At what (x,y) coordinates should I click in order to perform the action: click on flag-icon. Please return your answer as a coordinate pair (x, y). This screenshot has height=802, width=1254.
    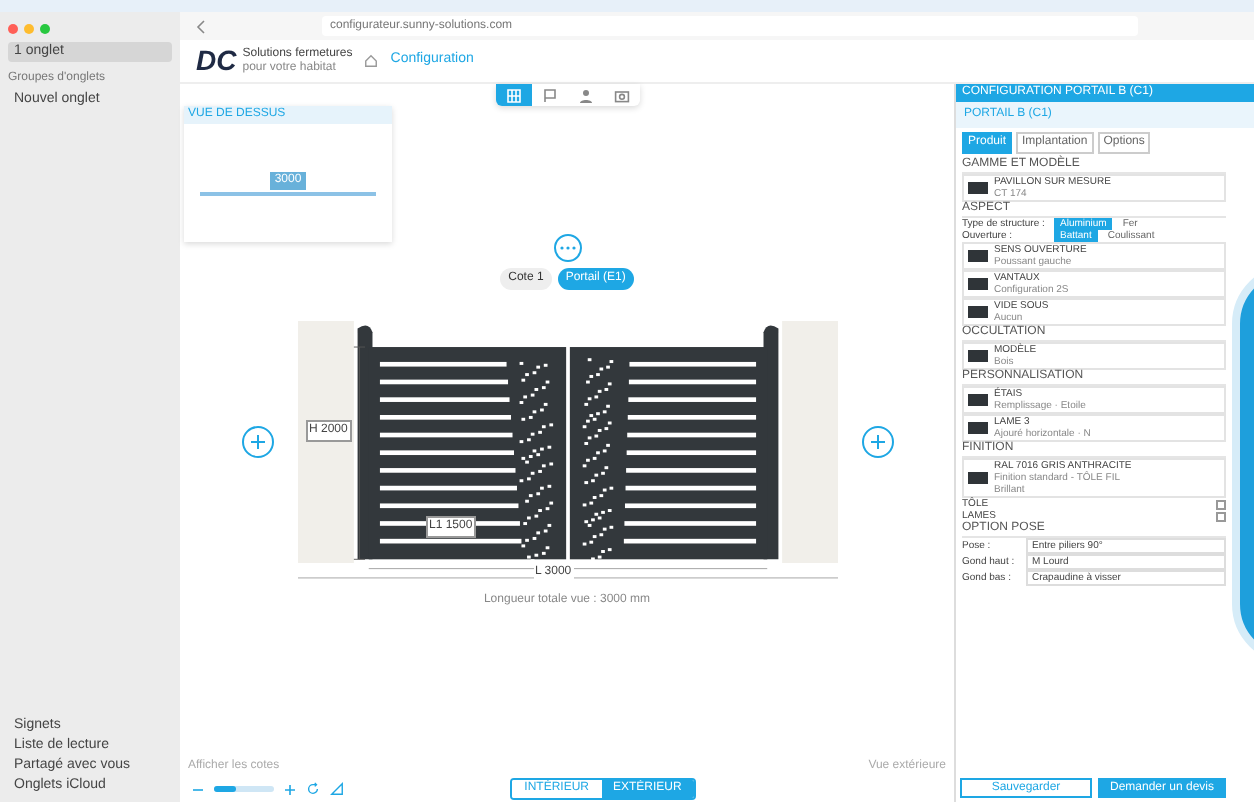
    Looking at the image, I should click on (549, 95).